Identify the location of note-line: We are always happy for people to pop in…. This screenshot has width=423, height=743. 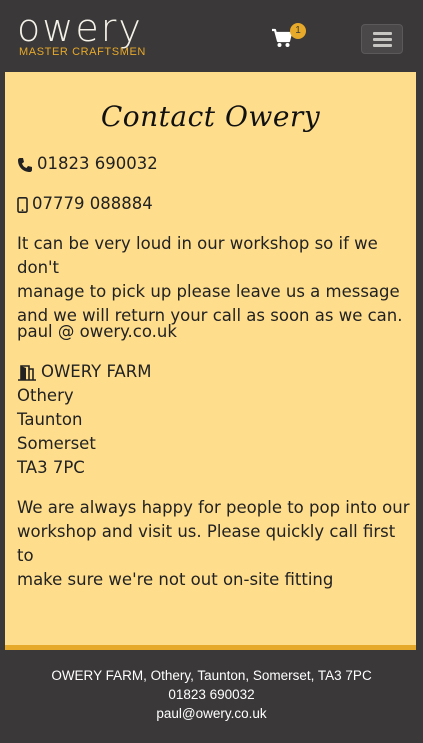
(213, 507).